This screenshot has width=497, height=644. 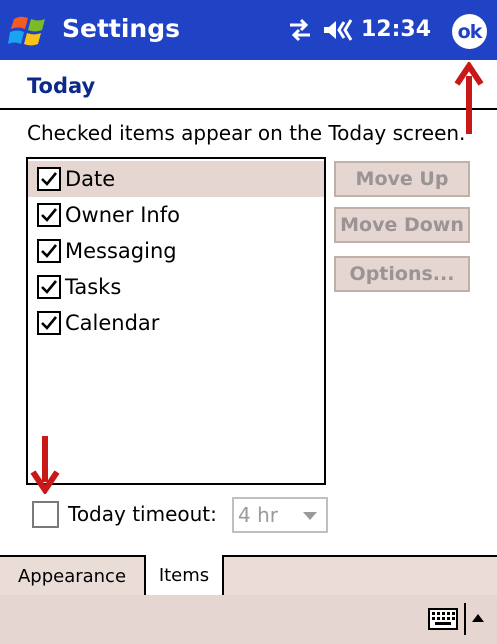 I want to click on today-timeout-label: Today timeout:, so click(x=142, y=514).